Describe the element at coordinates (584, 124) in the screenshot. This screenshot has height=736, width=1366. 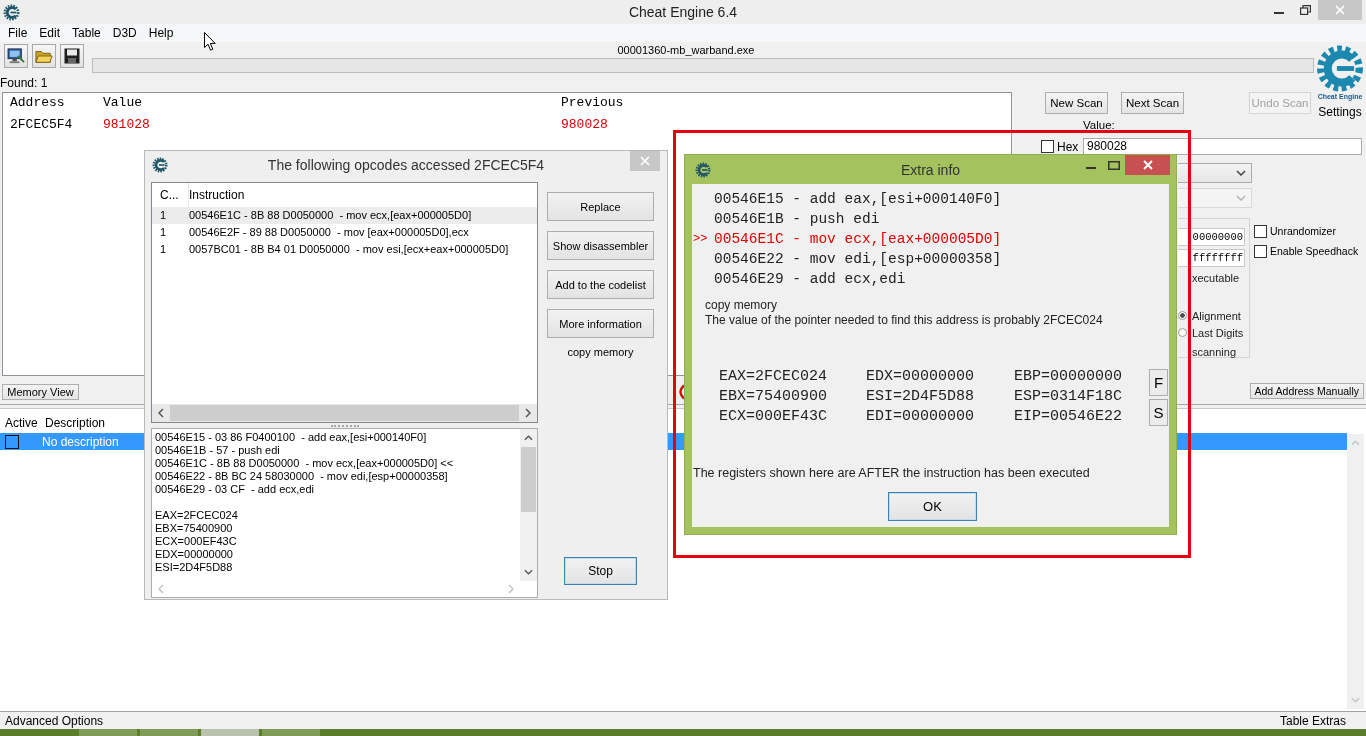
I see `previous-value-cell: 980028` at that location.